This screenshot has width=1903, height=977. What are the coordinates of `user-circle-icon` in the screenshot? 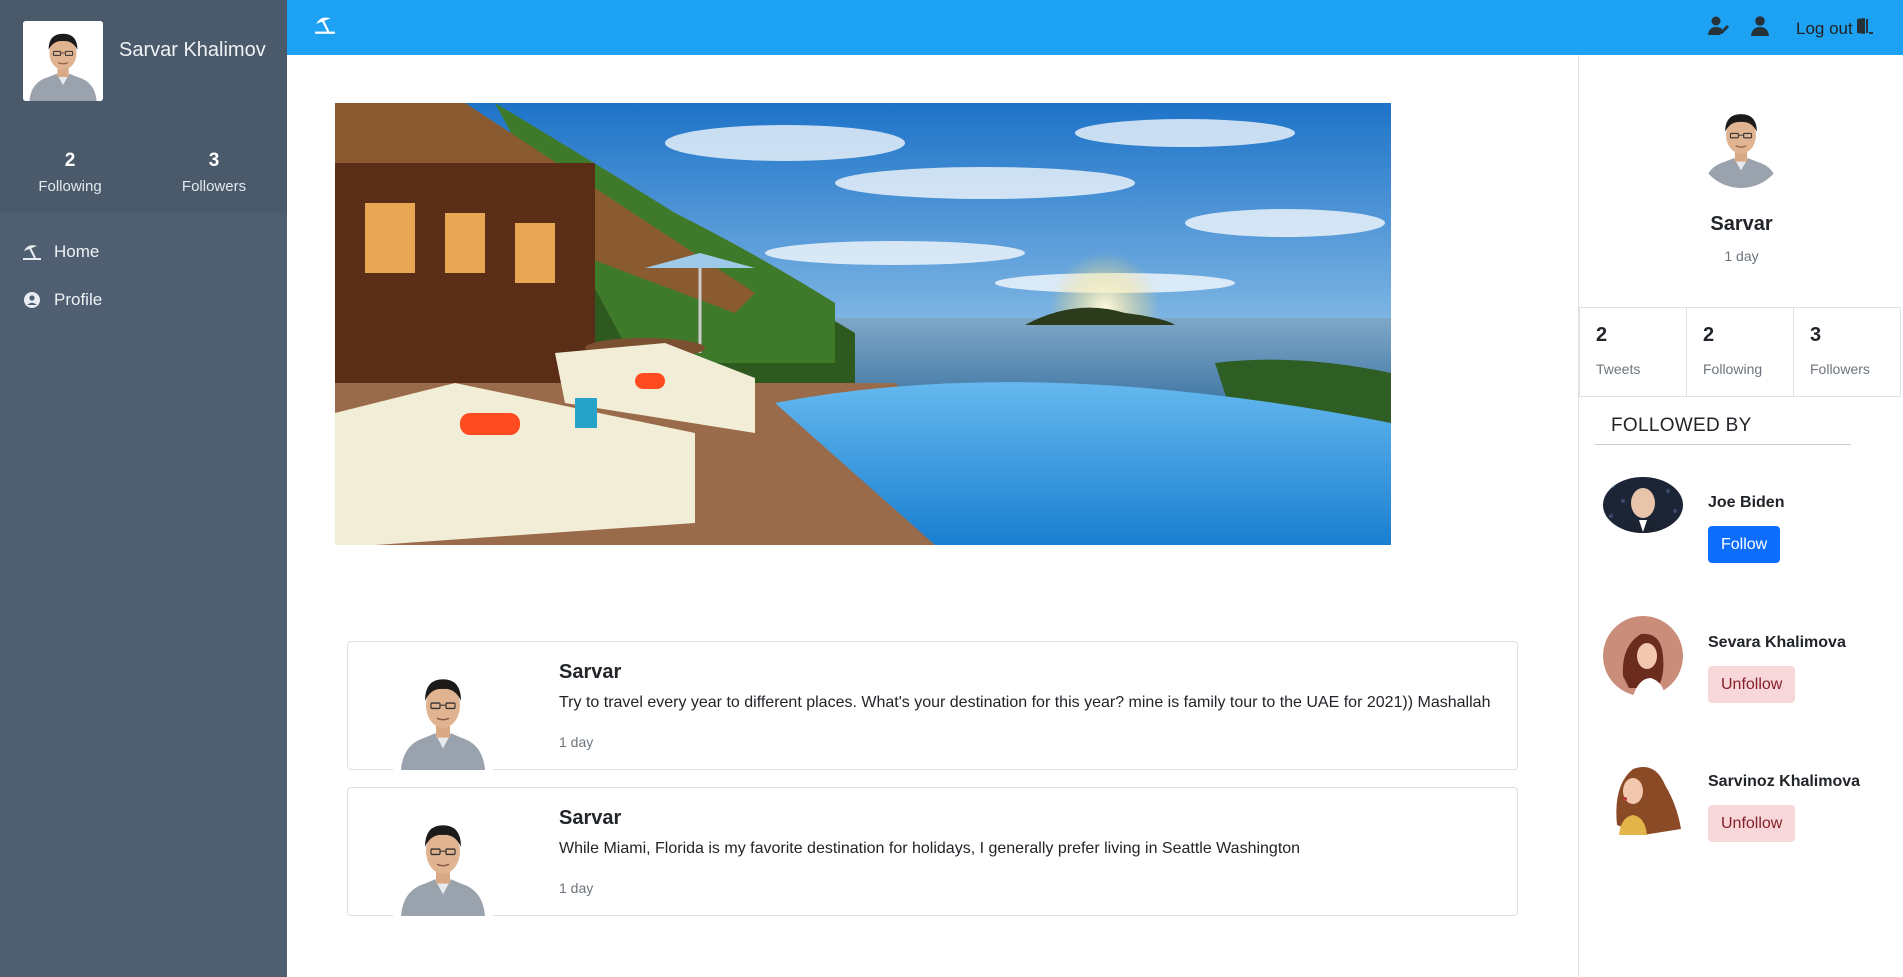 It's located at (32, 300).